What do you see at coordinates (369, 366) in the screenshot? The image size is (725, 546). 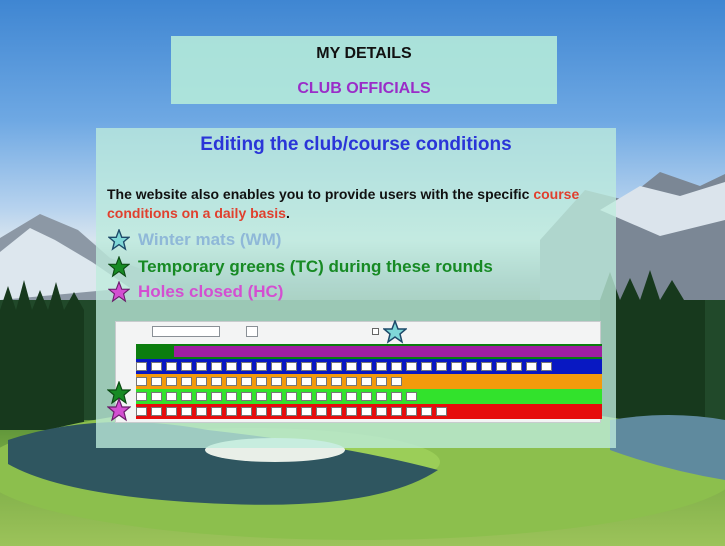 I see `mini-row-winter-mats` at bounding box center [369, 366].